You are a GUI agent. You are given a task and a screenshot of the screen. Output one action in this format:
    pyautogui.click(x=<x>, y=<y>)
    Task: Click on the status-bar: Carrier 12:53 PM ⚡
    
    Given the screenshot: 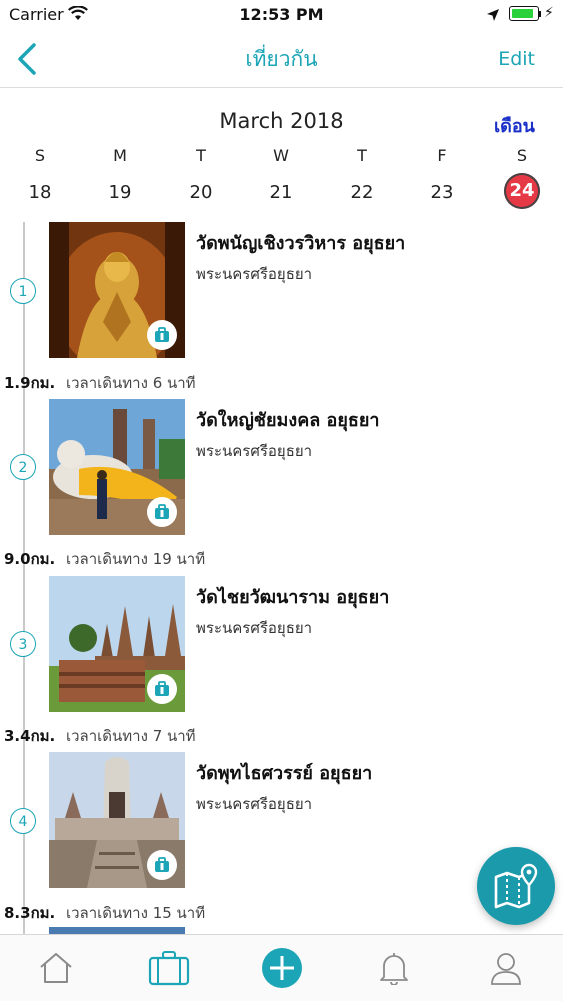 What is the action you would take?
    pyautogui.click(x=281, y=15)
    